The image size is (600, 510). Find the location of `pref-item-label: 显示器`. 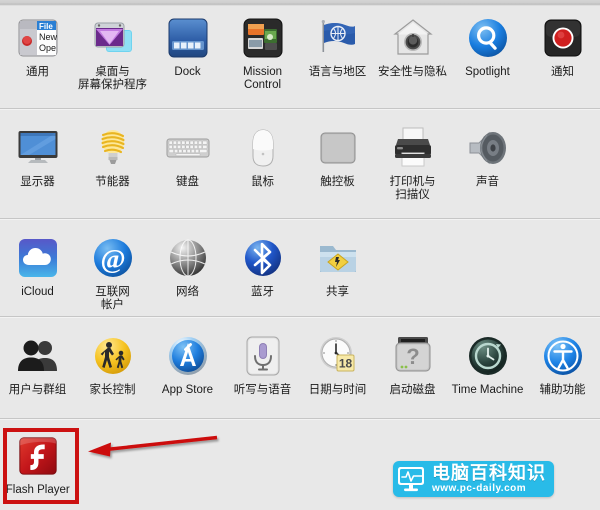

pref-item-label: 显示器 is located at coordinates (37, 182).